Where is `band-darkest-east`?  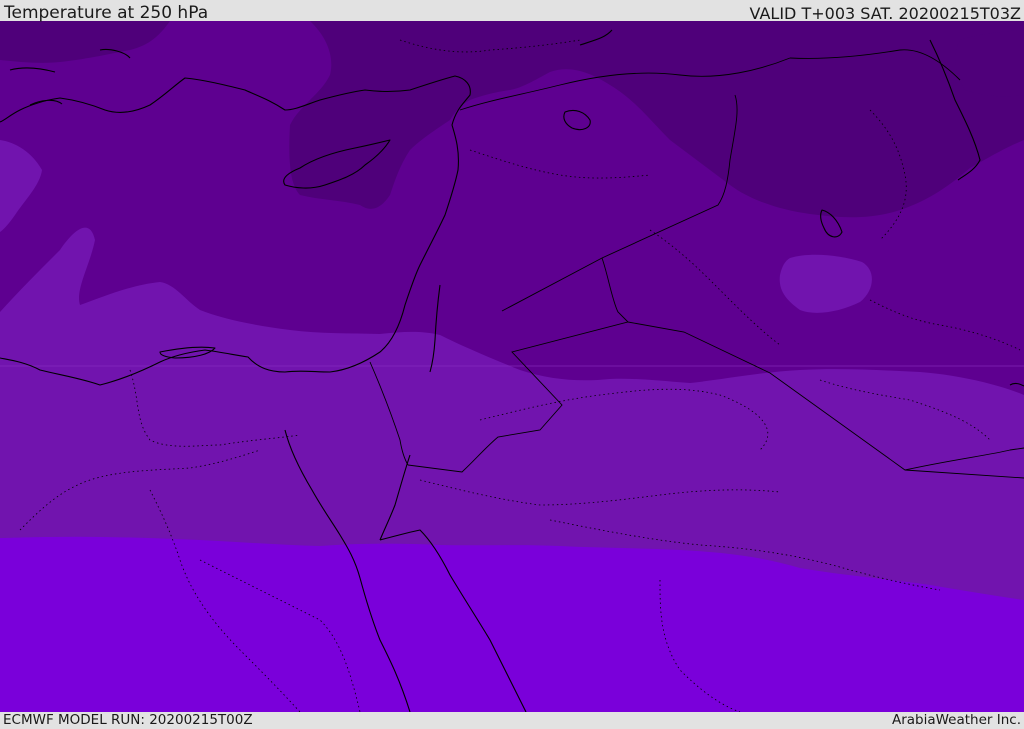
band-darkest-east is located at coordinates (989, 63).